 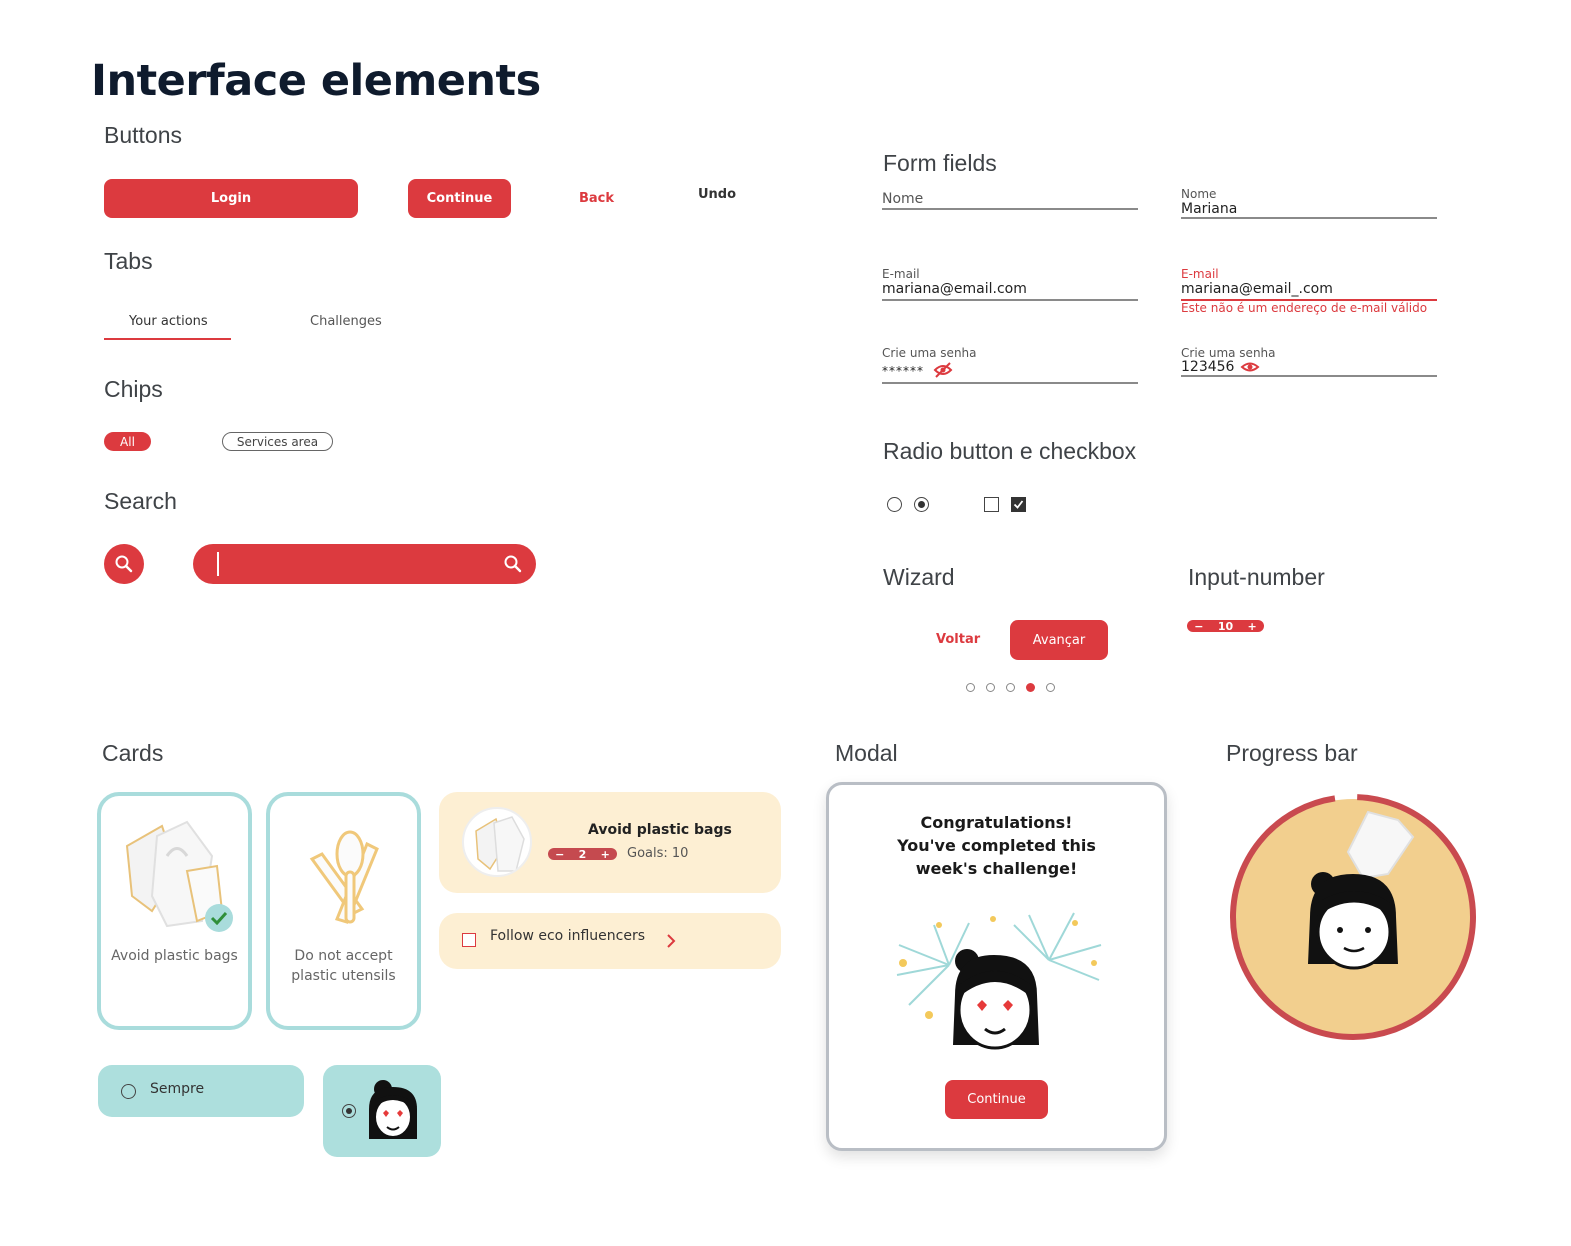 What do you see at coordinates (1030, 687) in the screenshot?
I see `wizard-step-dot-active` at bounding box center [1030, 687].